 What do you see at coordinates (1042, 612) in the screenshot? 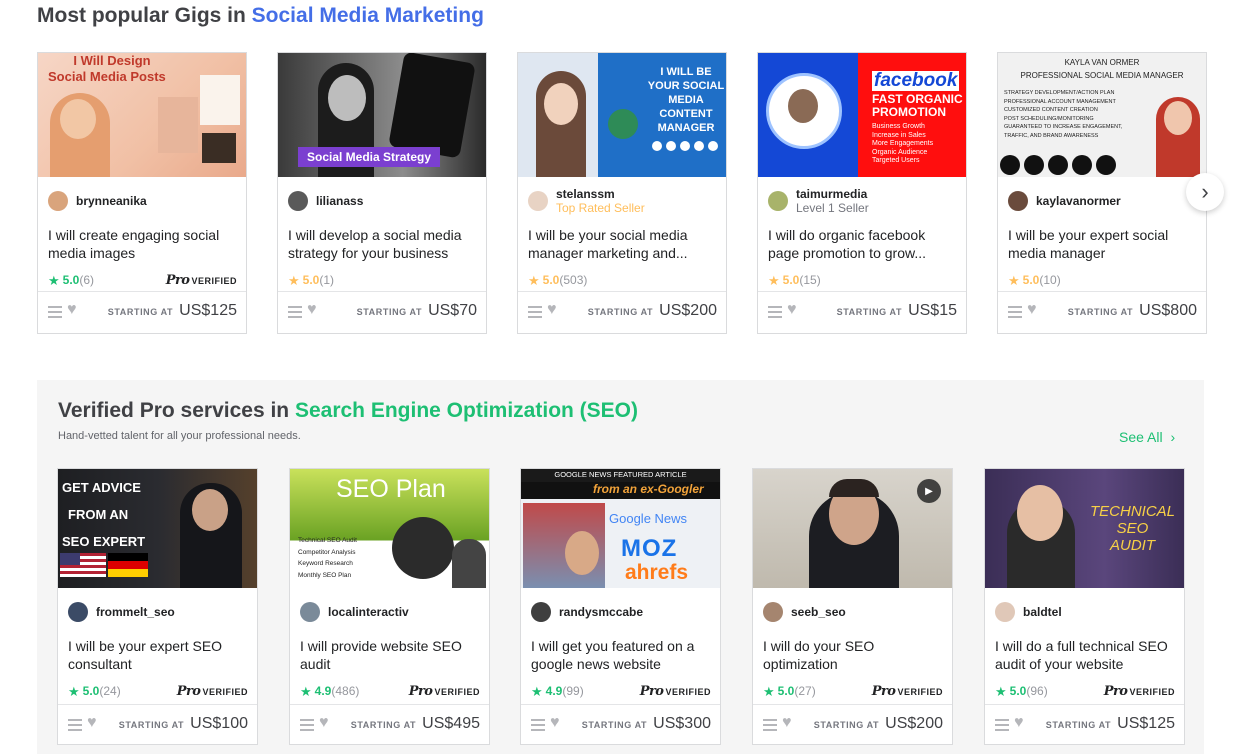
I see `seller-username: baldtel` at bounding box center [1042, 612].